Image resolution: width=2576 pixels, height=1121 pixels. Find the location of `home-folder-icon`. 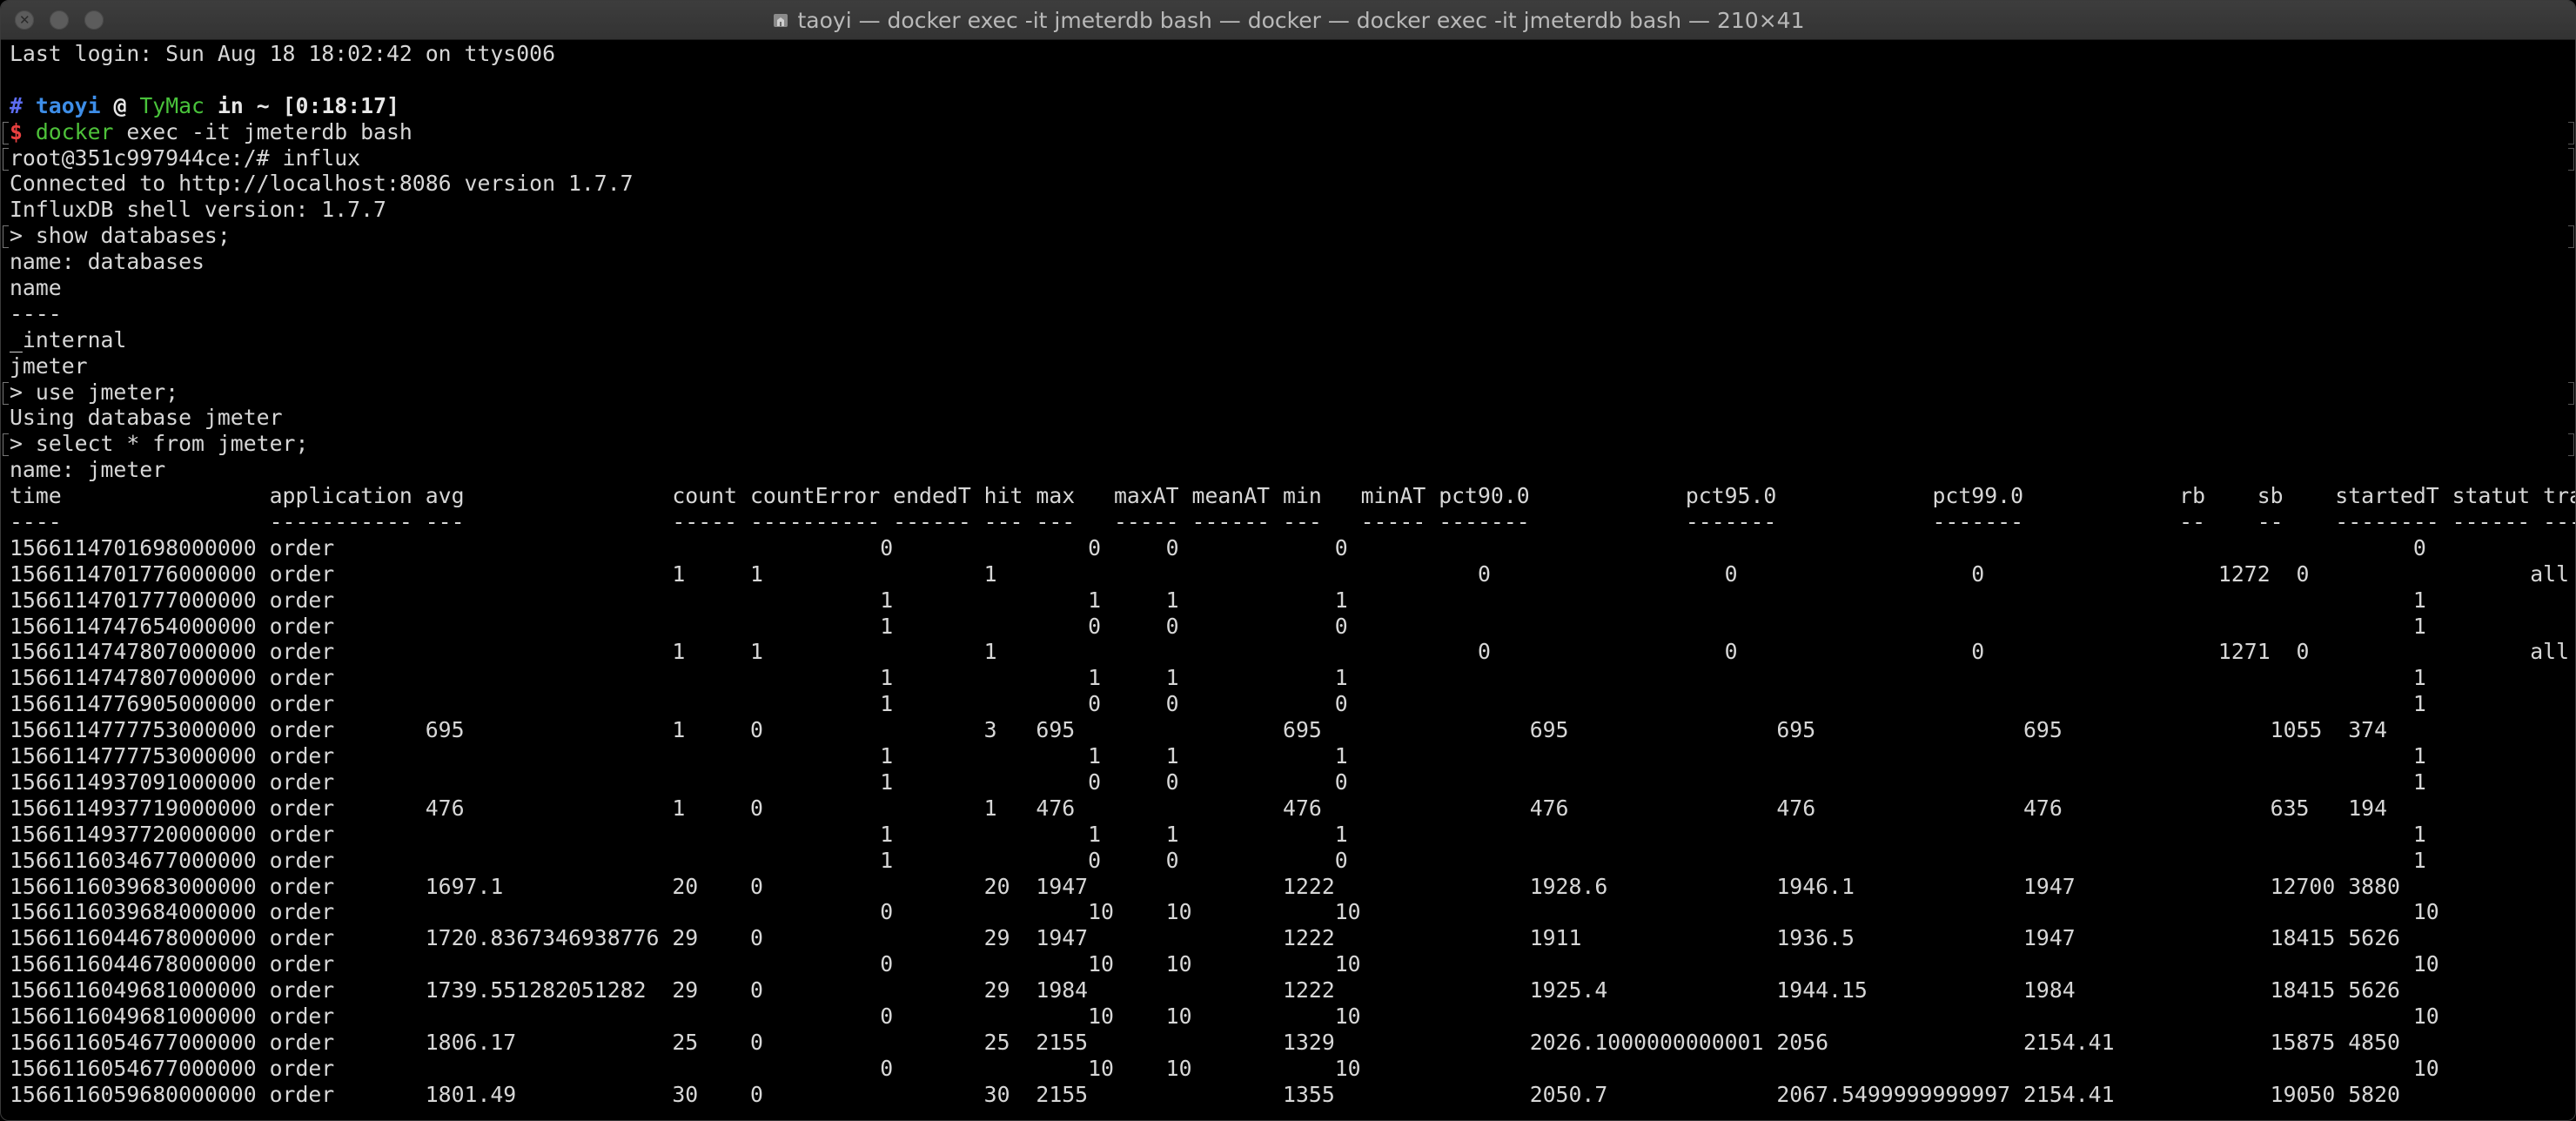

home-folder-icon is located at coordinates (781, 20).